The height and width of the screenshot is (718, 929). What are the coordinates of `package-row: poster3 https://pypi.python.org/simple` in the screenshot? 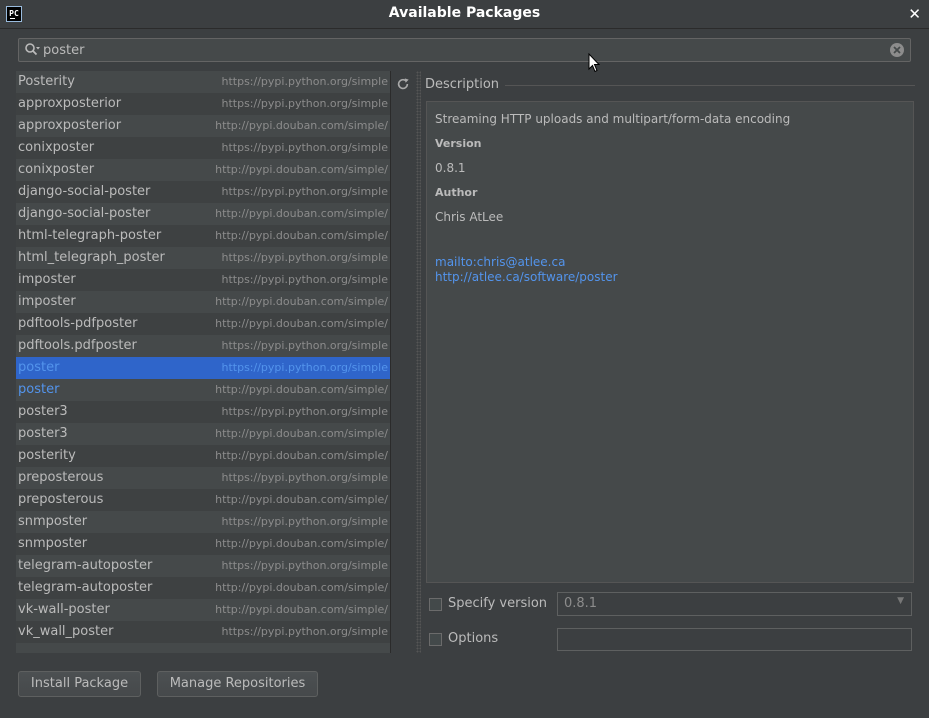 It's located at (203, 412).